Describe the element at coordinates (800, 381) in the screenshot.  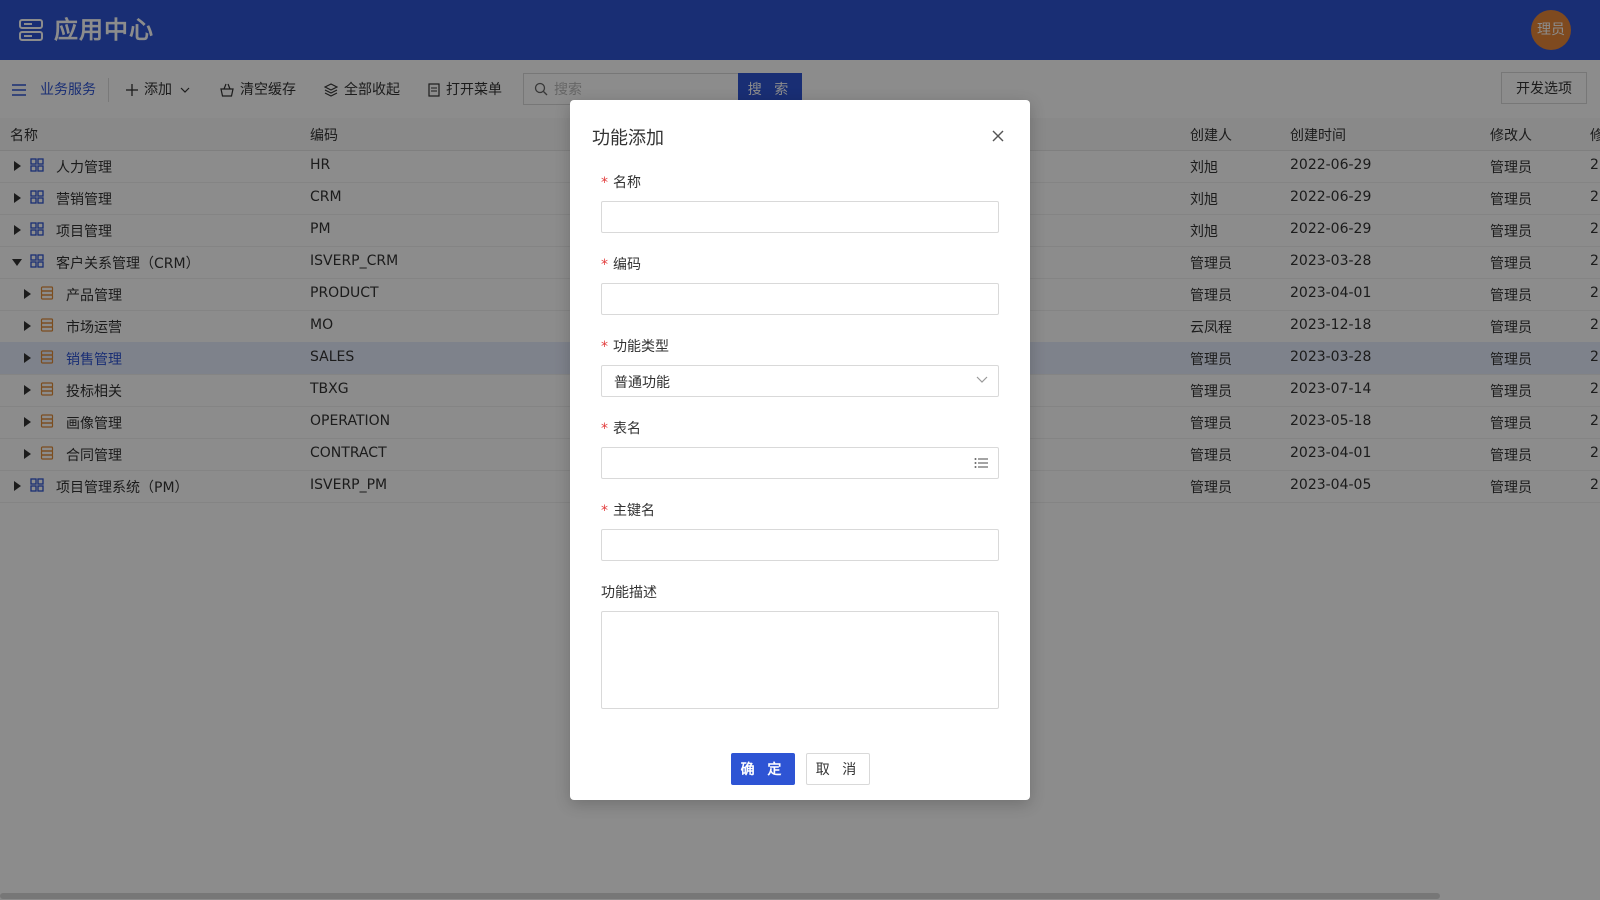
I see `function-type-select: 普通功能` at that location.